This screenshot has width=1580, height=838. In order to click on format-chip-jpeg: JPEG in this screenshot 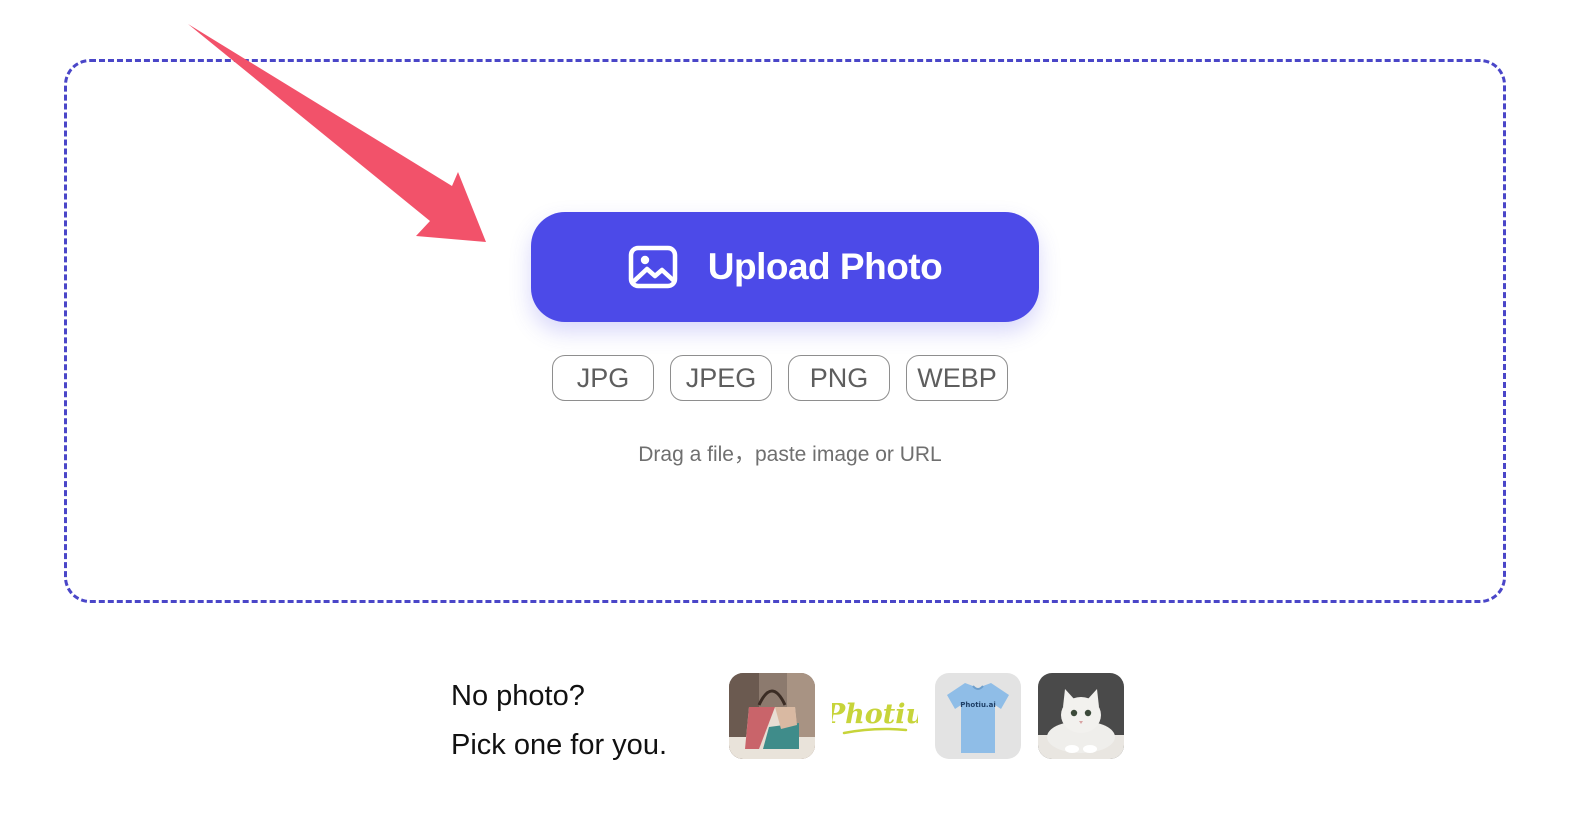, I will do `click(721, 378)`.